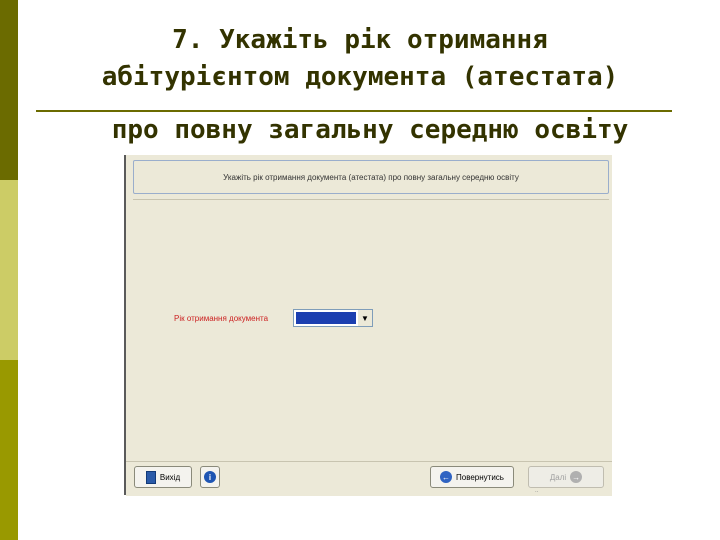  Describe the element at coordinates (360, 77) in the screenshot. I see `slide-title-line-2: абітурієнтом документа (атестата)` at that location.